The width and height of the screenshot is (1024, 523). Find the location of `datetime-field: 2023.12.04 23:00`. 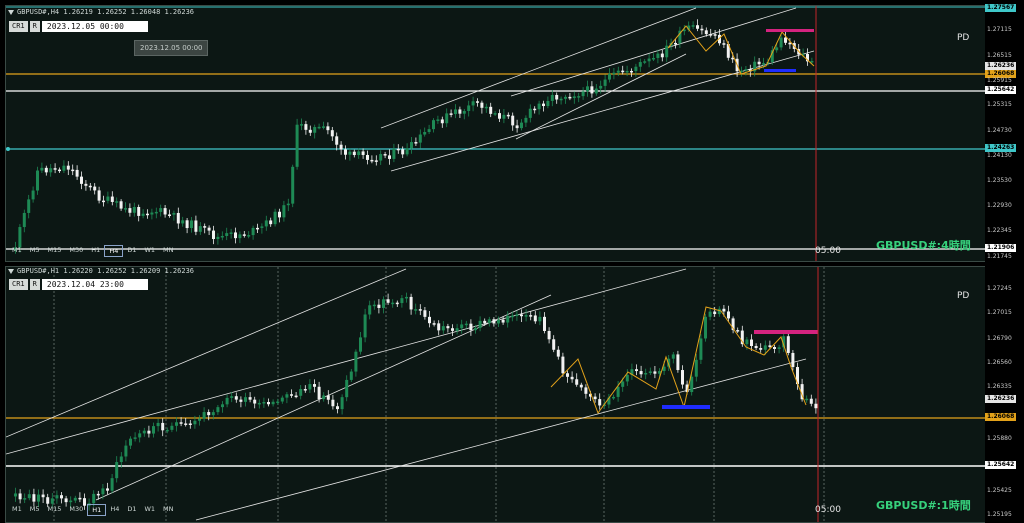

datetime-field: 2023.12.04 23:00 is located at coordinates (94, 284).